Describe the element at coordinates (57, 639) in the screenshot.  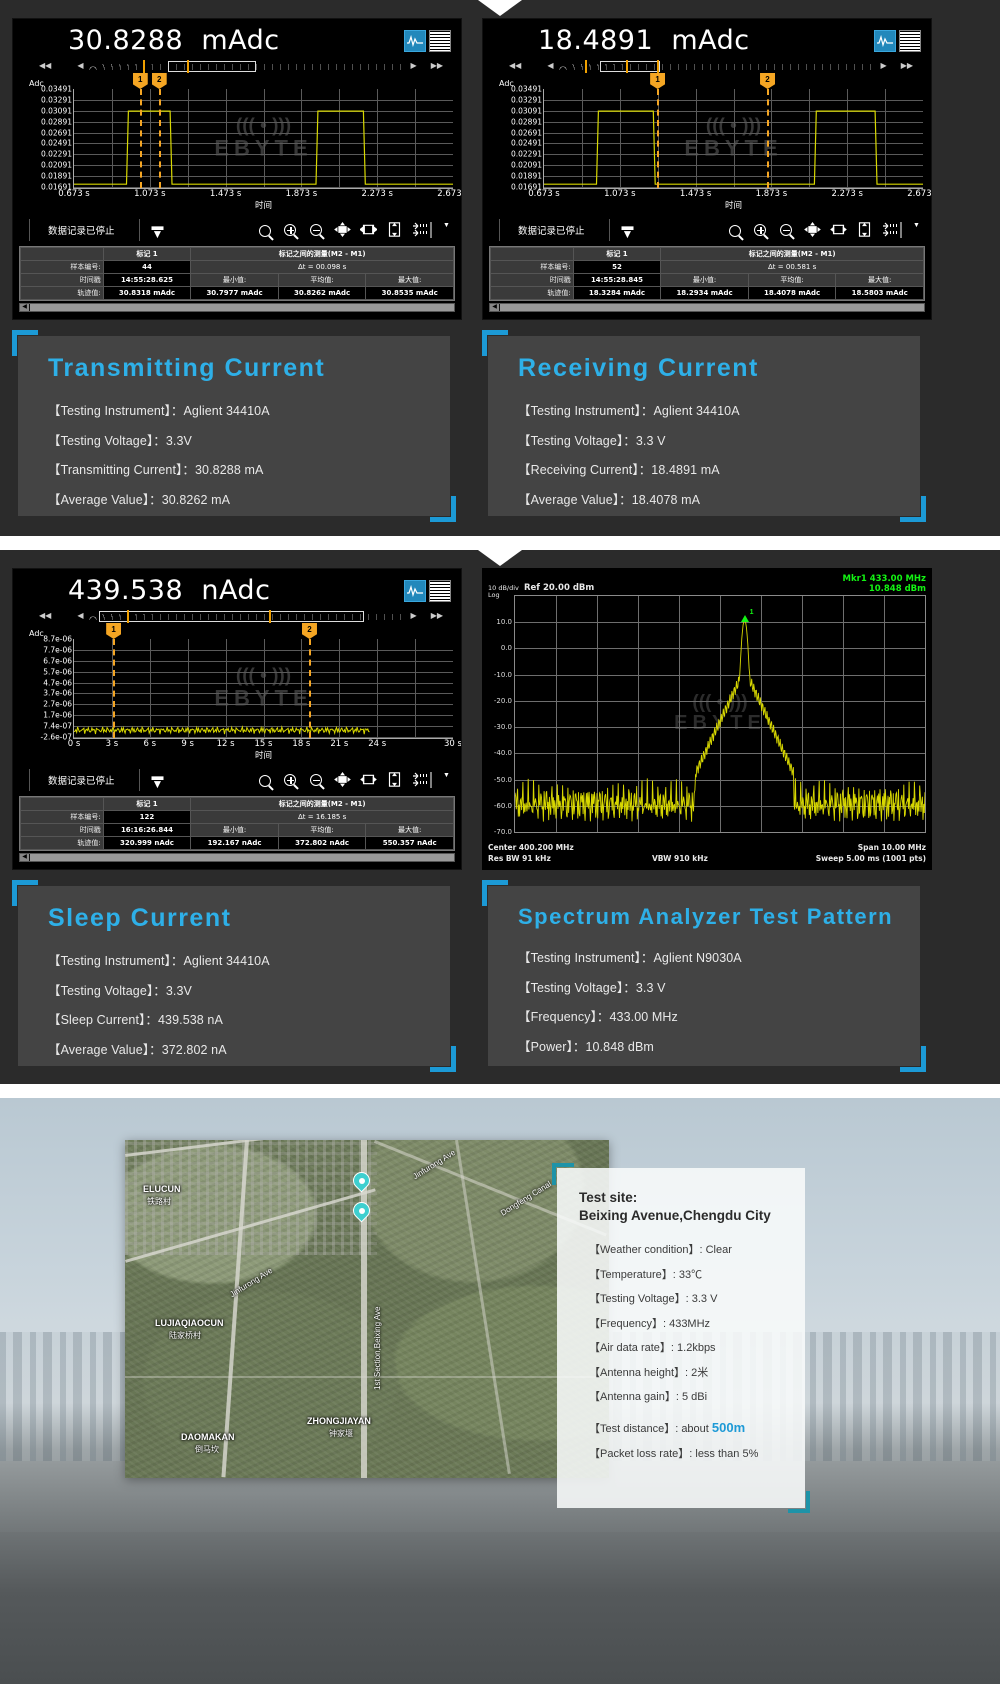
I see `y-axis-tick: 8.7e-06` at that location.